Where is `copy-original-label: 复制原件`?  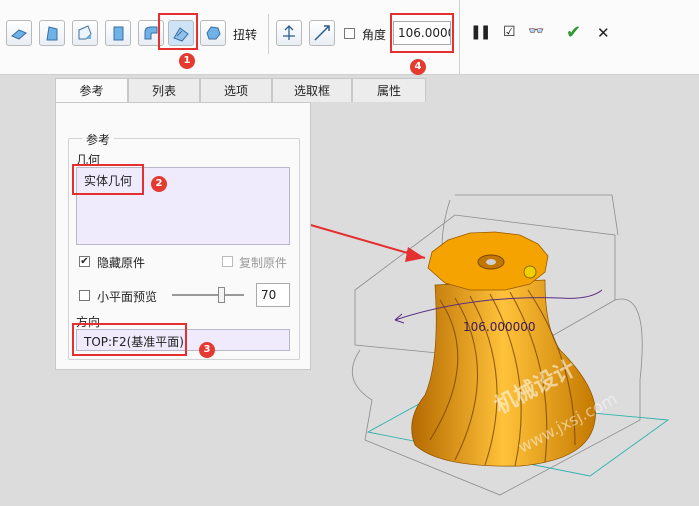
copy-original-label: 复制原件 is located at coordinates (263, 263).